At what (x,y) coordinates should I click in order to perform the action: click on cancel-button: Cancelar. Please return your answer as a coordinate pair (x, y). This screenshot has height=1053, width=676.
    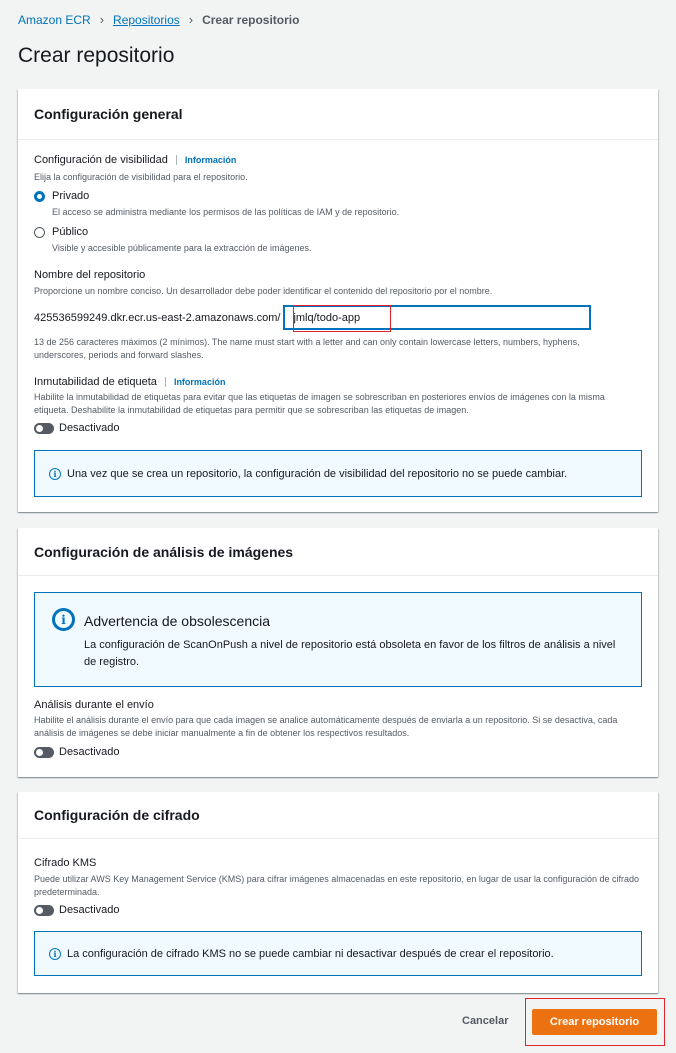
    Looking at the image, I should click on (485, 1021).